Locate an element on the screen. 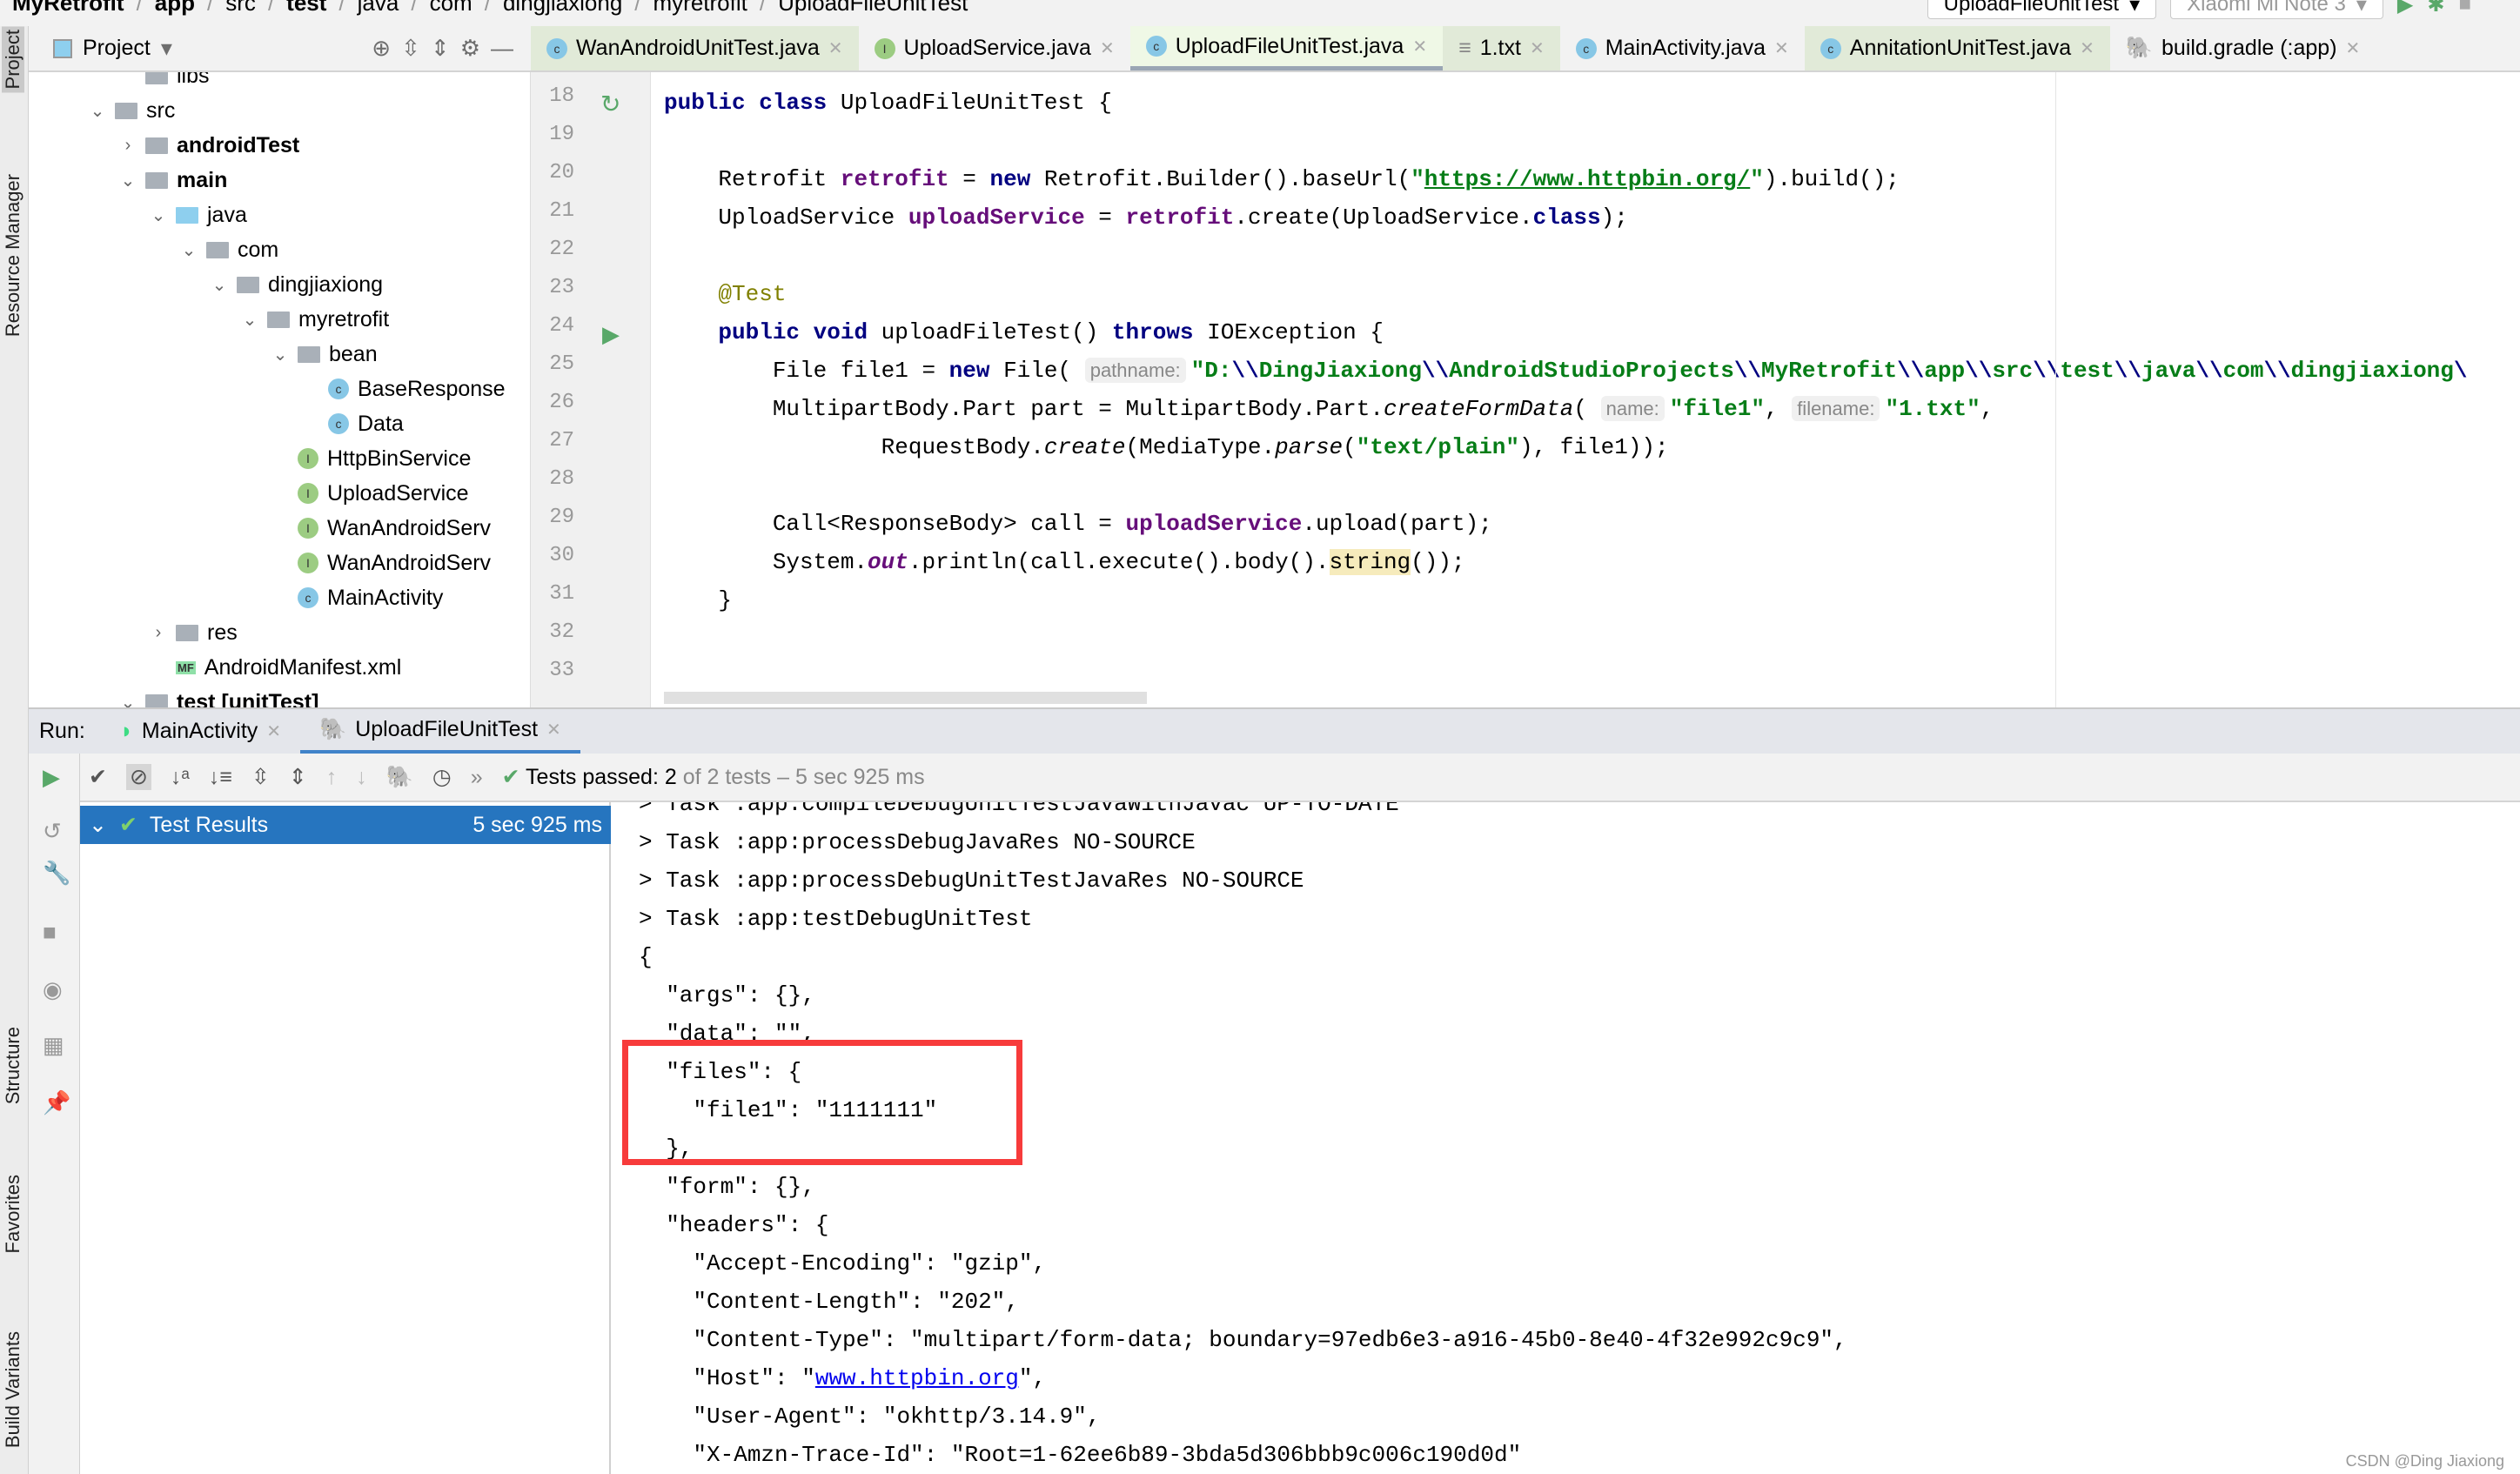 The width and height of the screenshot is (2520, 1474). test-results-row: ⌄ ✔ Test Results 5 sec 925 ms is located at coordinates (345, 825).